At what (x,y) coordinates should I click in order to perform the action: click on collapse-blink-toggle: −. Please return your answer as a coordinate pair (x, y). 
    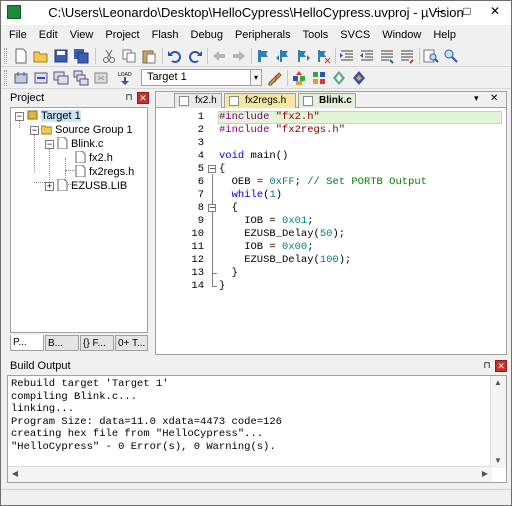
    Looking at the image, I should click on (49, 144).